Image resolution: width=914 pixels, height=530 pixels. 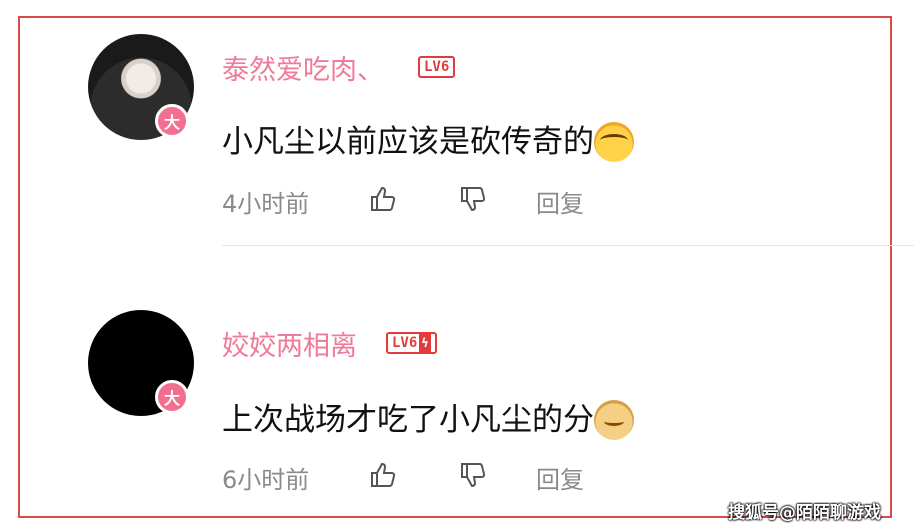 What do you see at coordinates (408, 420) in the screenshot?
I see `comment-text-body: 上次战场才吃了小凡尘的分` at bounding box center [408, 420].